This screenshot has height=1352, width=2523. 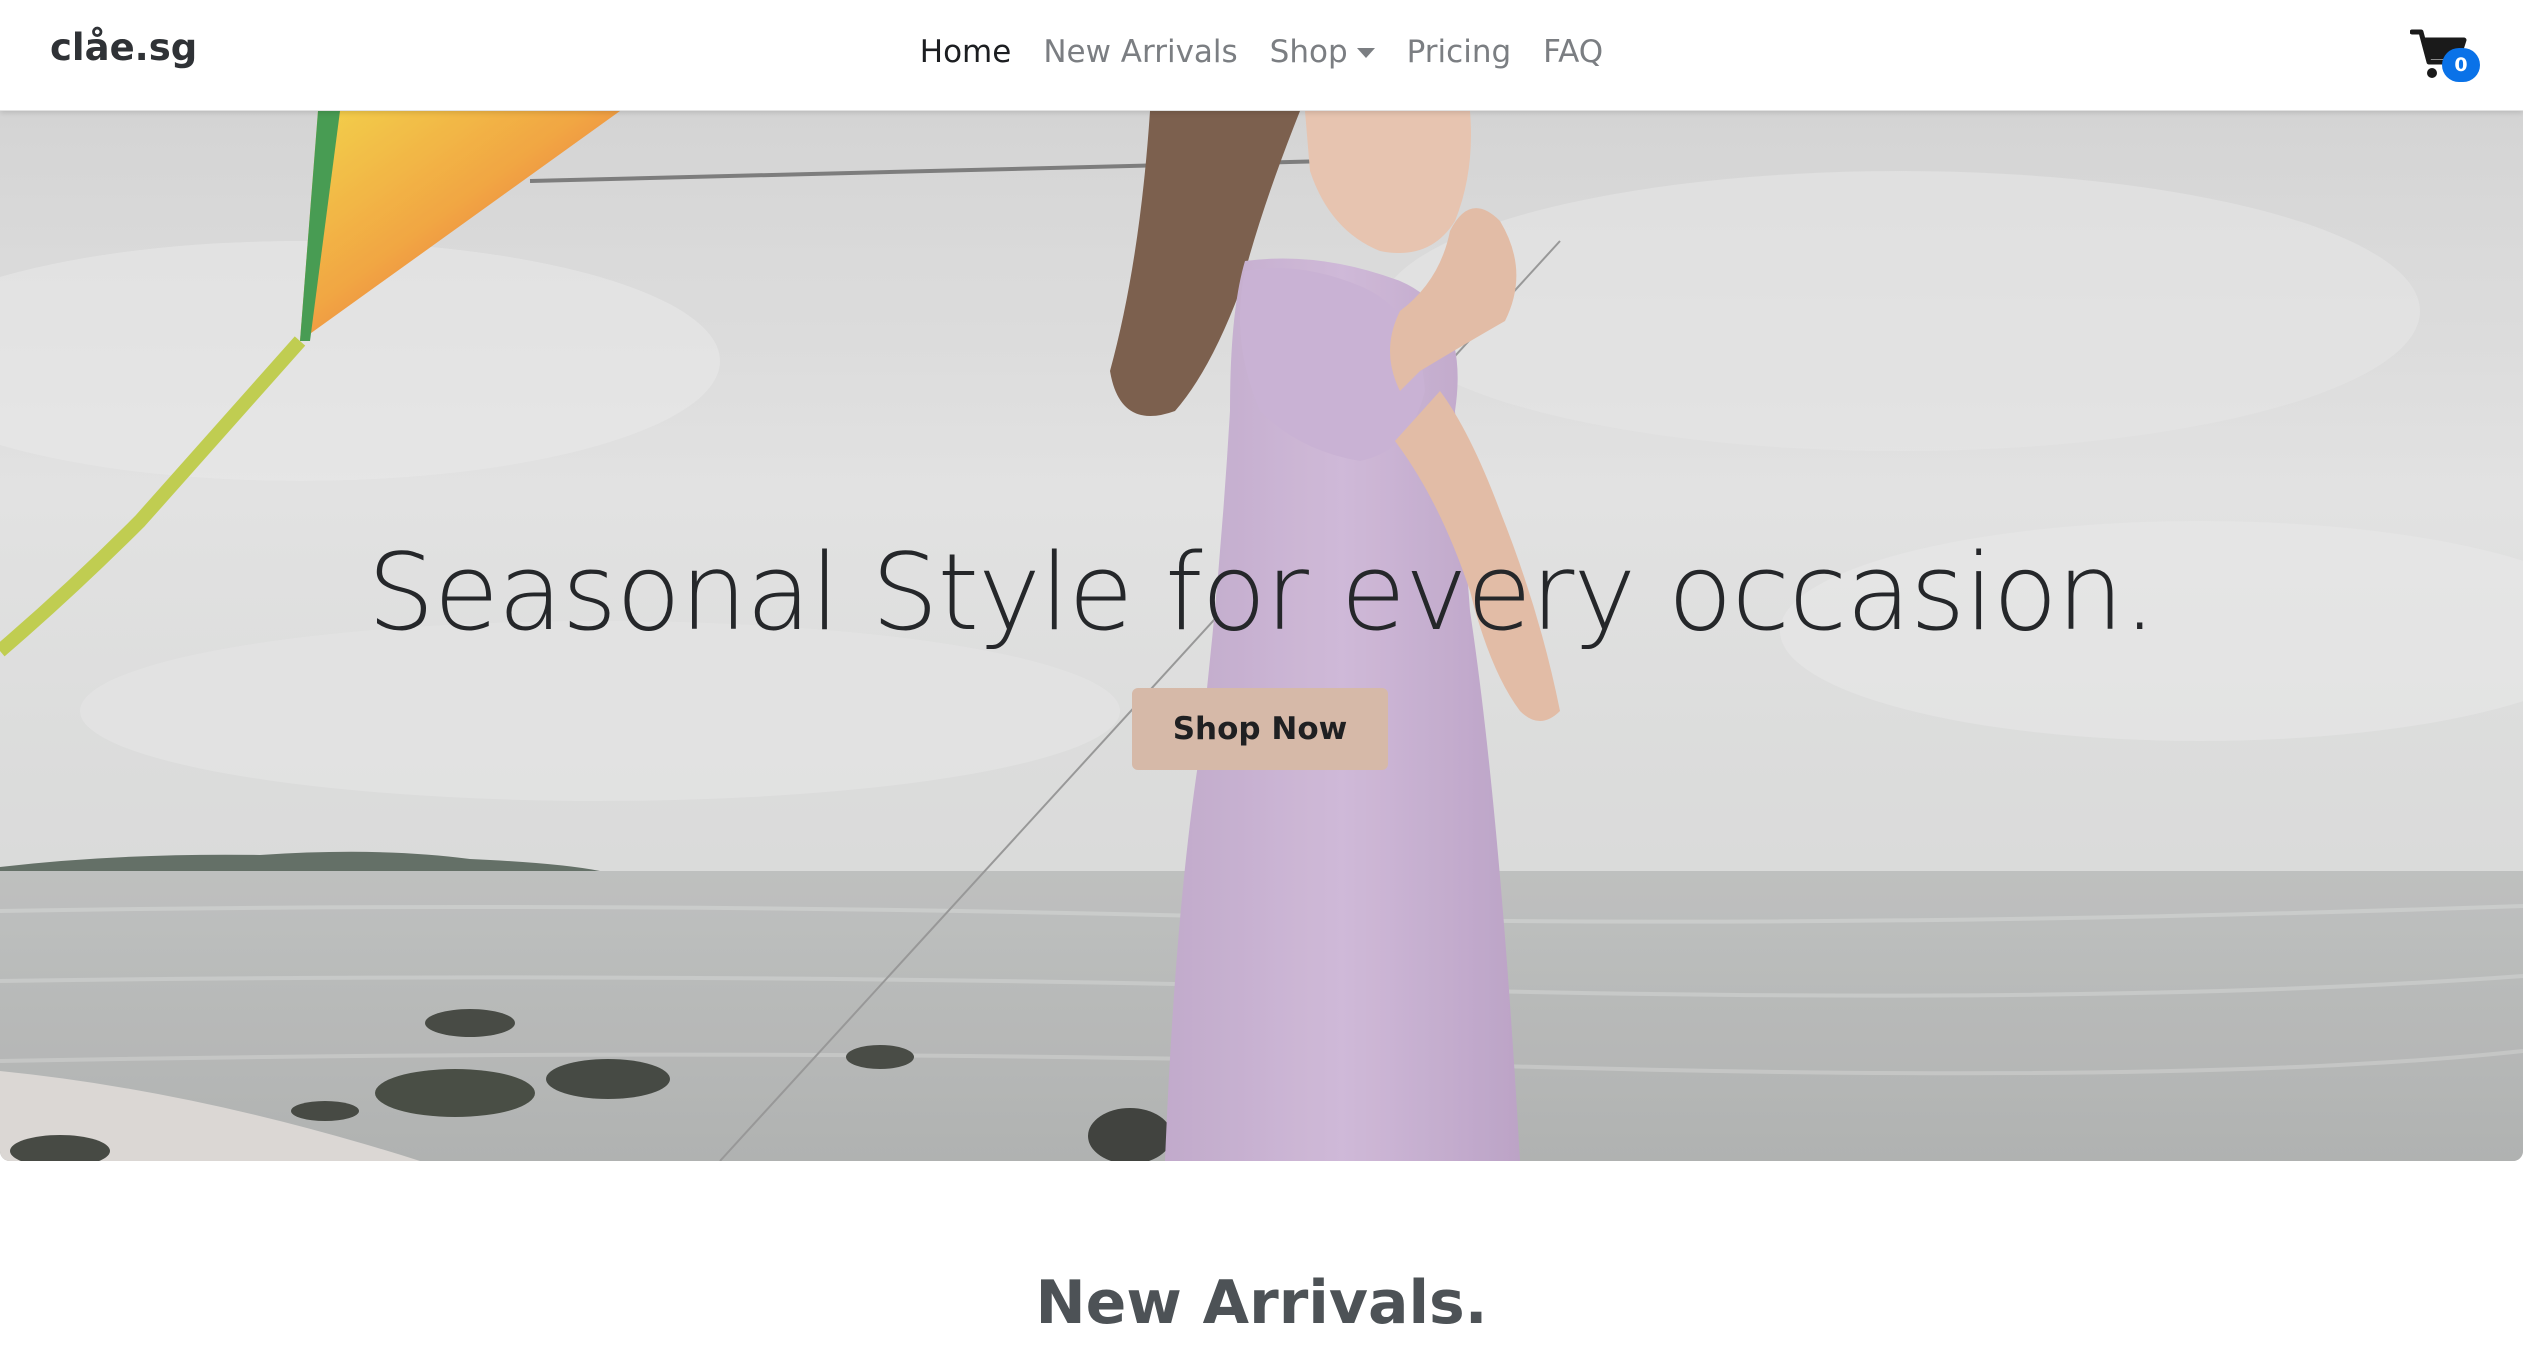 I want to click on cart-count-badge: 0, so click(x=2461, y=65).